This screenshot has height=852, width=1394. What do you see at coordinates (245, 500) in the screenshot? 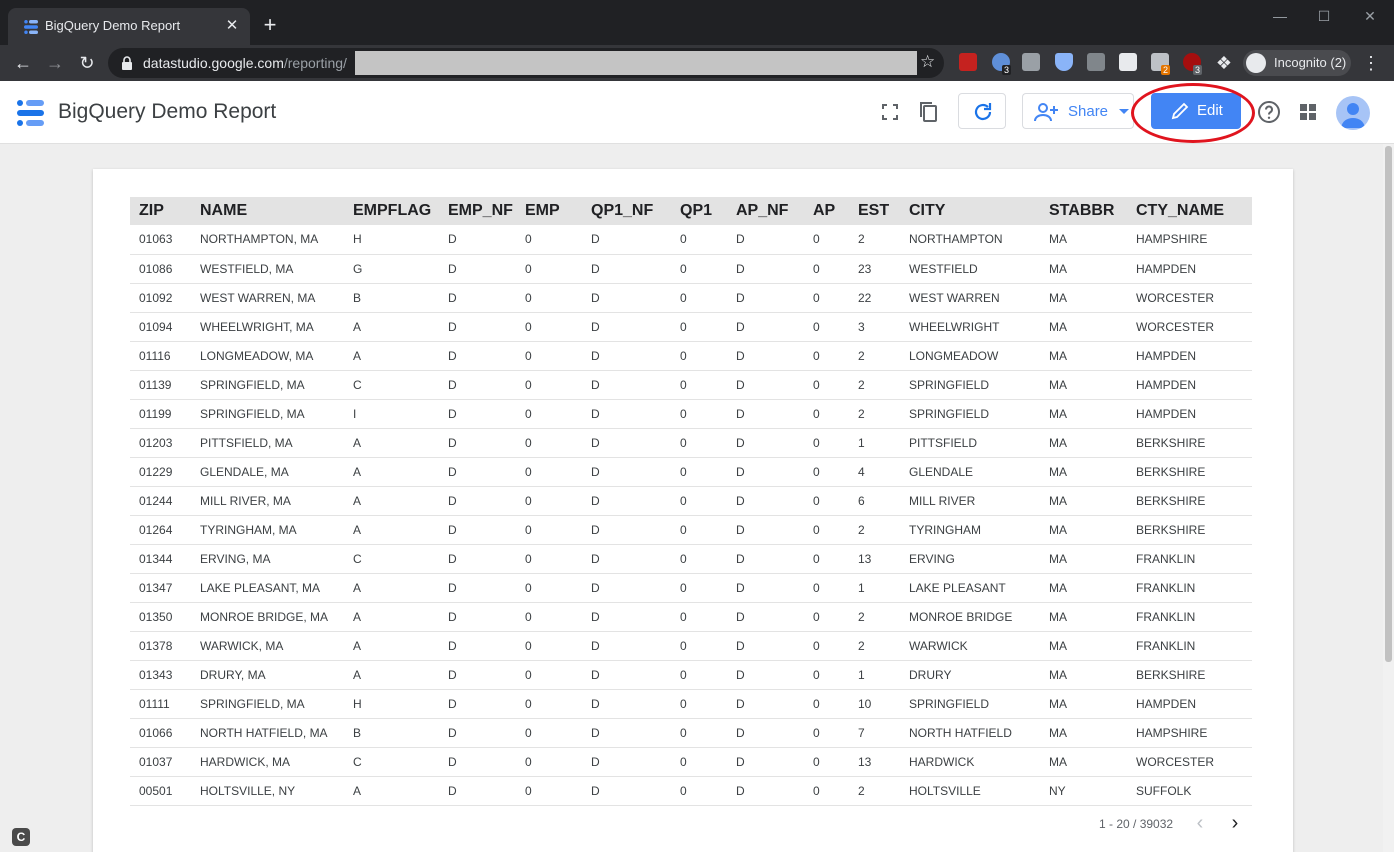
I see `table-cell: MILL RIVER, MA` at bounding box center [245, 500].